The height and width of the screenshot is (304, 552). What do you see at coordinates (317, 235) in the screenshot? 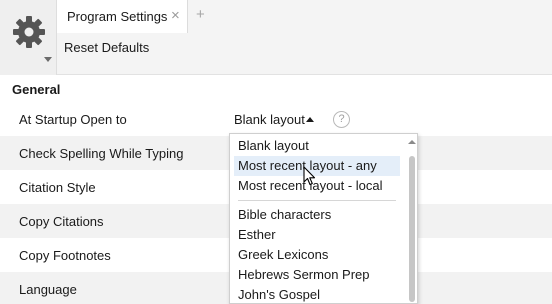
I see `dropdown-option: Esther` at bounding box center [317, 235].